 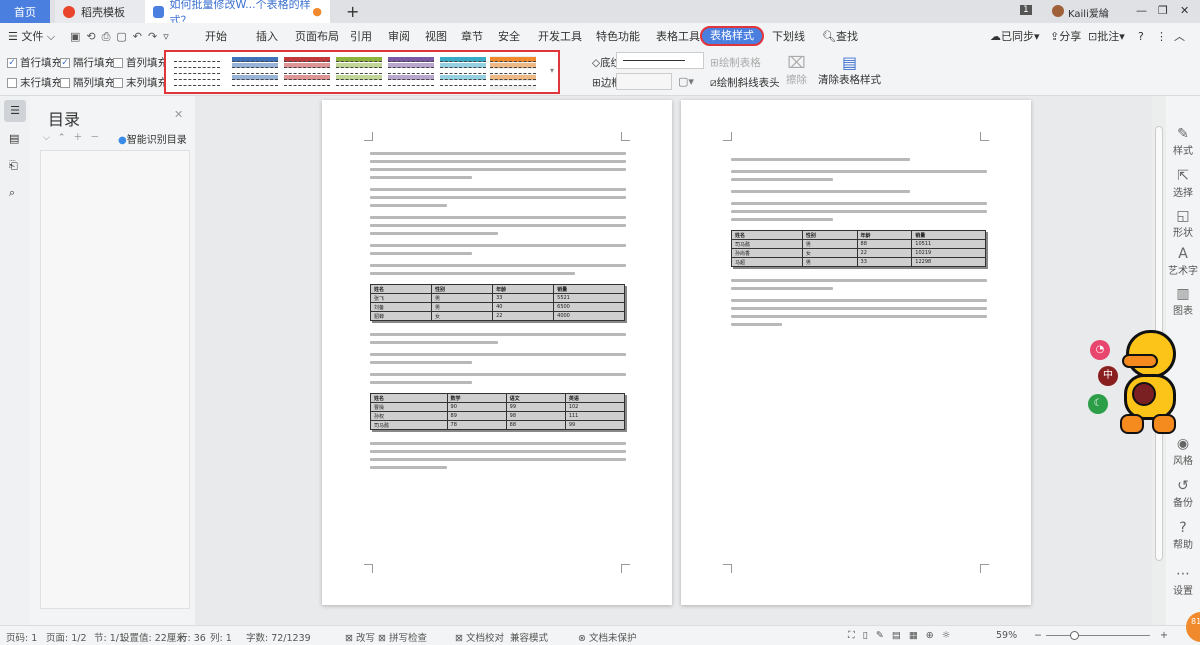 What do you see at coordinates (1006, 635) in the screenshot?
I see `zoom-level: 59%` at bounding box center [1006, 635].